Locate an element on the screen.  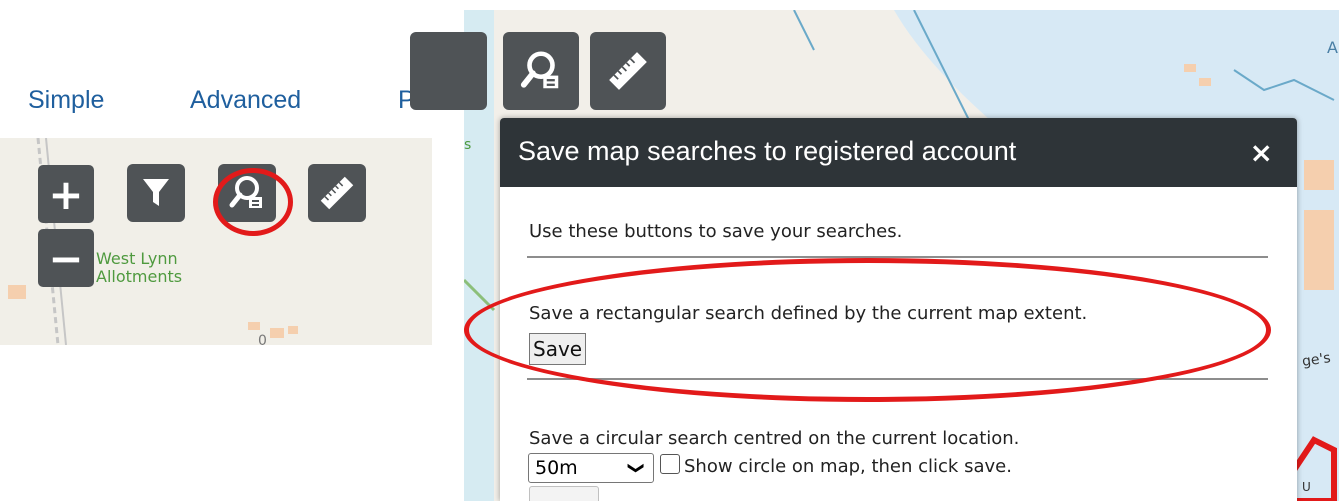
highlight-ring-left is located at coordinates (253, 202).